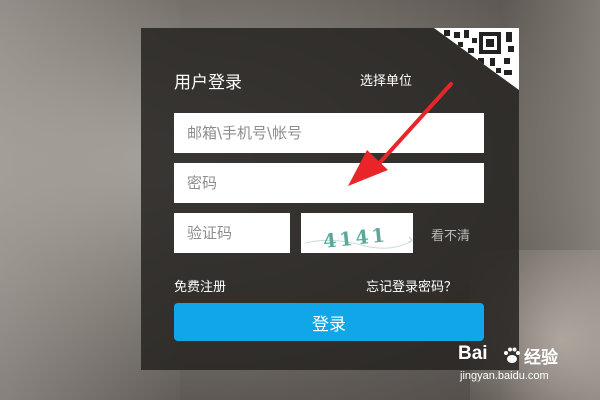 The height and width of the screenshot is (400, 600). Describe the element at coordinates (386, 79) in the screenshot. I see `select-unit-link: 选择单位` at that location.